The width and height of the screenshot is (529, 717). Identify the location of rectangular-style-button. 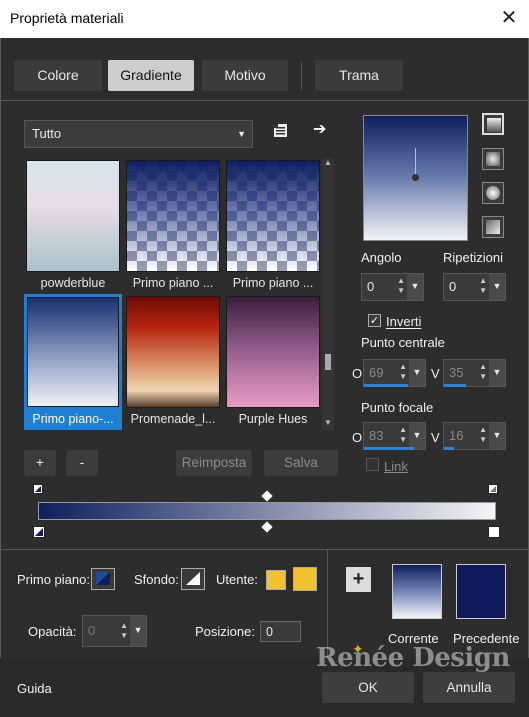
(493, 159).